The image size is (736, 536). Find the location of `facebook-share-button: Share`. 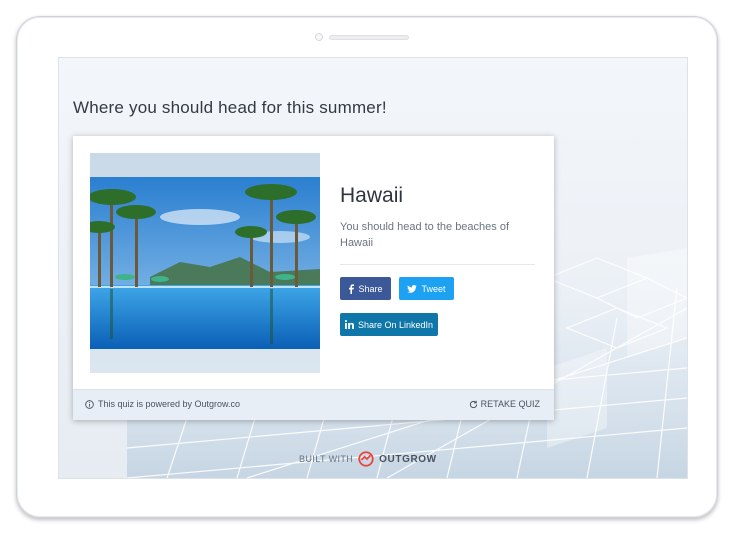

facebook-share-button: Share is located at coordinates (365, 288).